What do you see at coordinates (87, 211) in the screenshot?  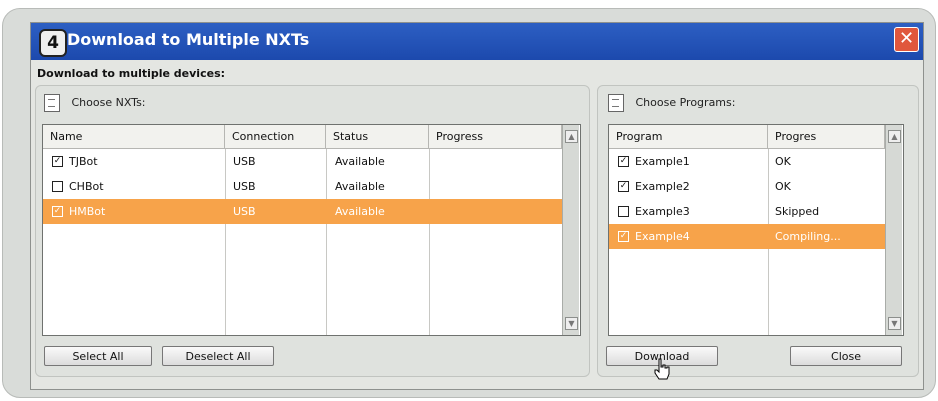 I see `nxt-name: HMBot` at bounding box center [87, 211].